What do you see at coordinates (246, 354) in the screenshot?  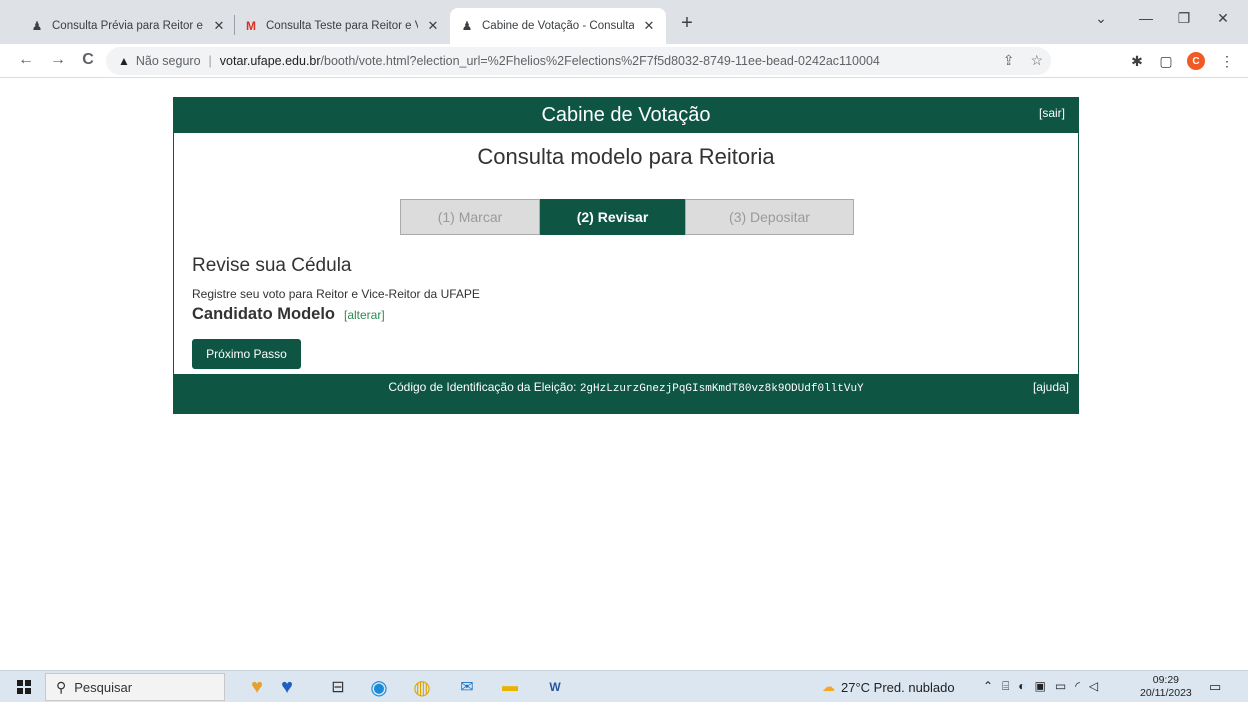 I see `next-step-button: Próximo Passo` at bounding box center [246, 354].